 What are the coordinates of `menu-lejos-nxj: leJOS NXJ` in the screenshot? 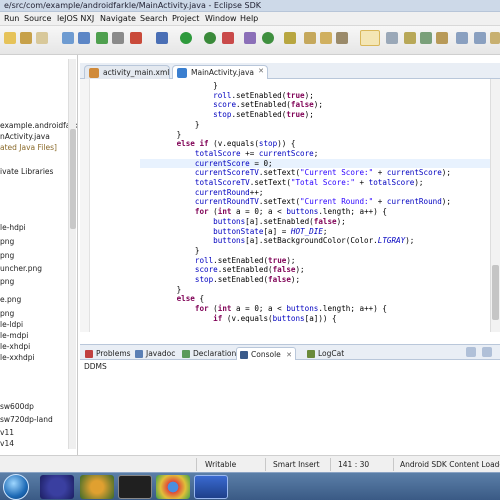 It's located at (75, 18).